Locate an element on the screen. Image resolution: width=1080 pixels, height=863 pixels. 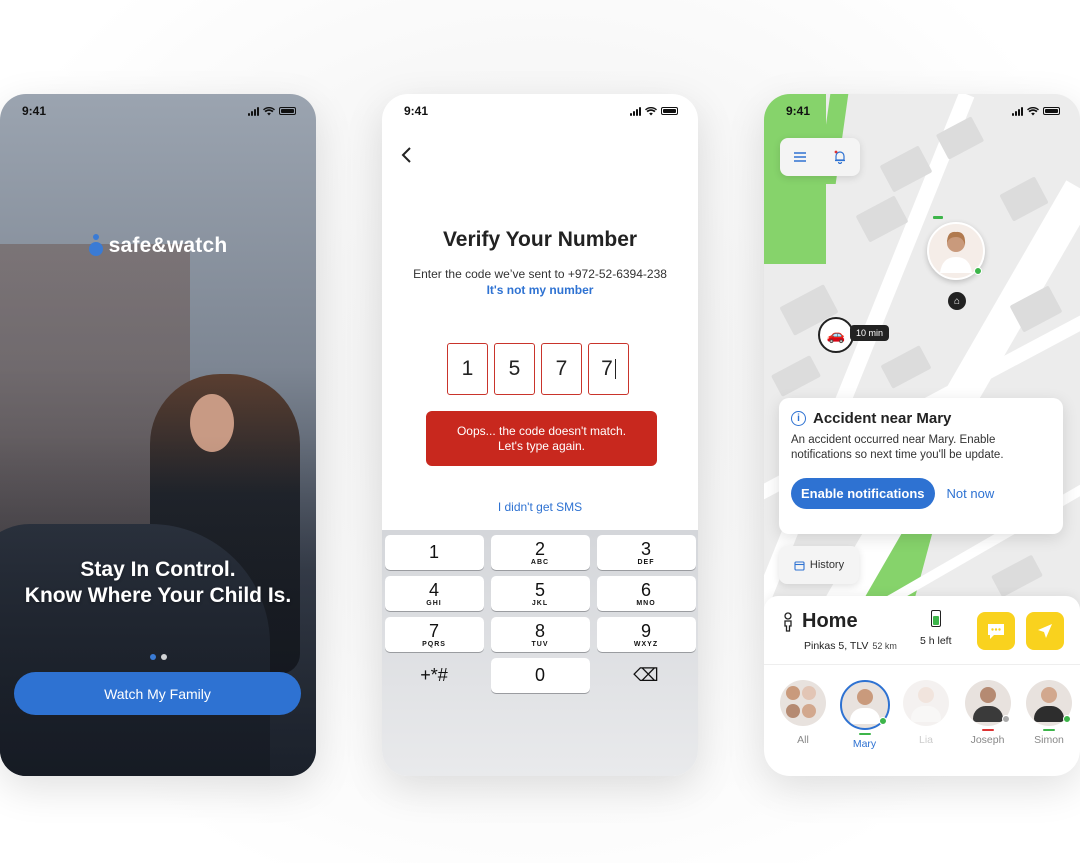
headline-line-1: Stay In Control. is located at coordinates (158, 569).